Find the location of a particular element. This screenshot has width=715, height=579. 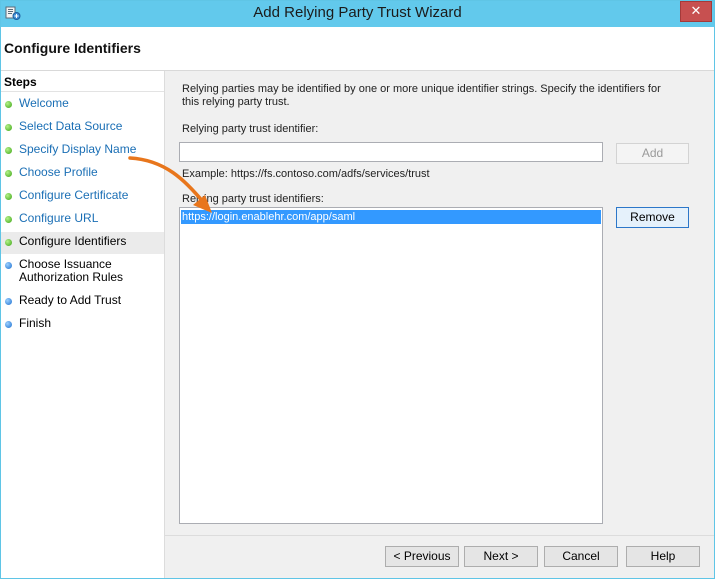

identifier-input is located at coordinates (391, 152).